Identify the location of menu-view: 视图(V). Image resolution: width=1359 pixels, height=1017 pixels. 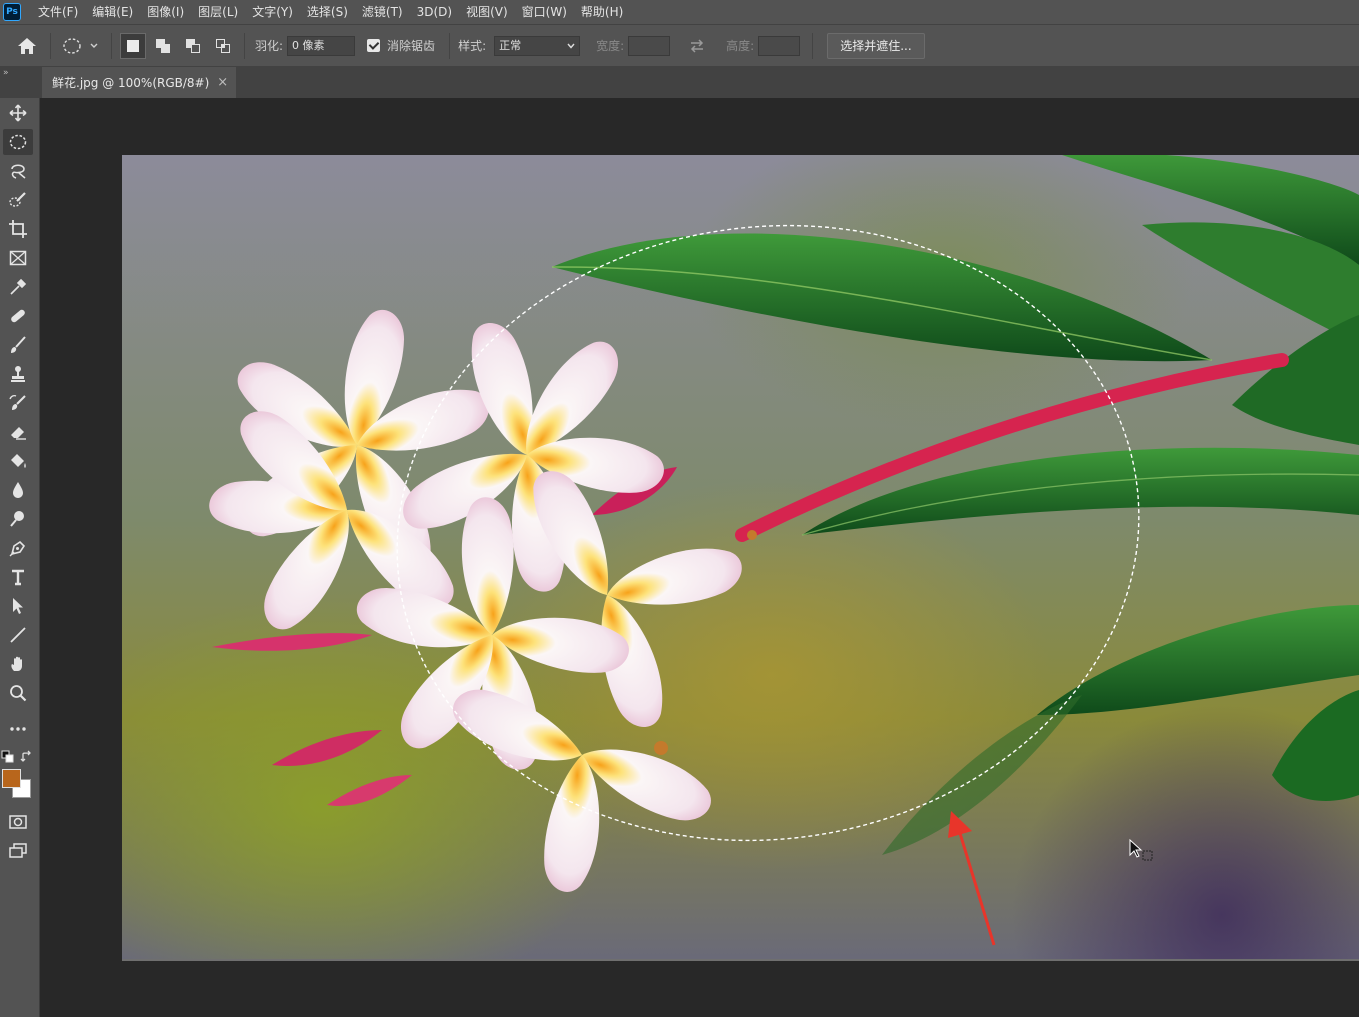
(487, 12).